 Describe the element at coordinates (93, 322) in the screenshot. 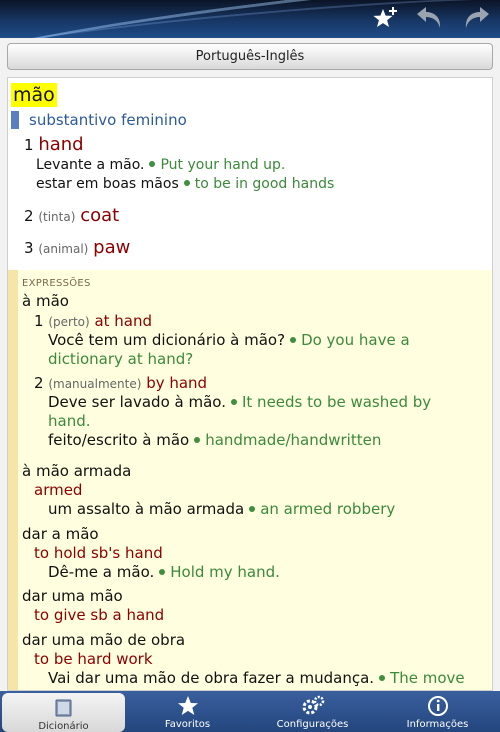

I see `phrase-sense: 1 (perto) at hand` at that location.